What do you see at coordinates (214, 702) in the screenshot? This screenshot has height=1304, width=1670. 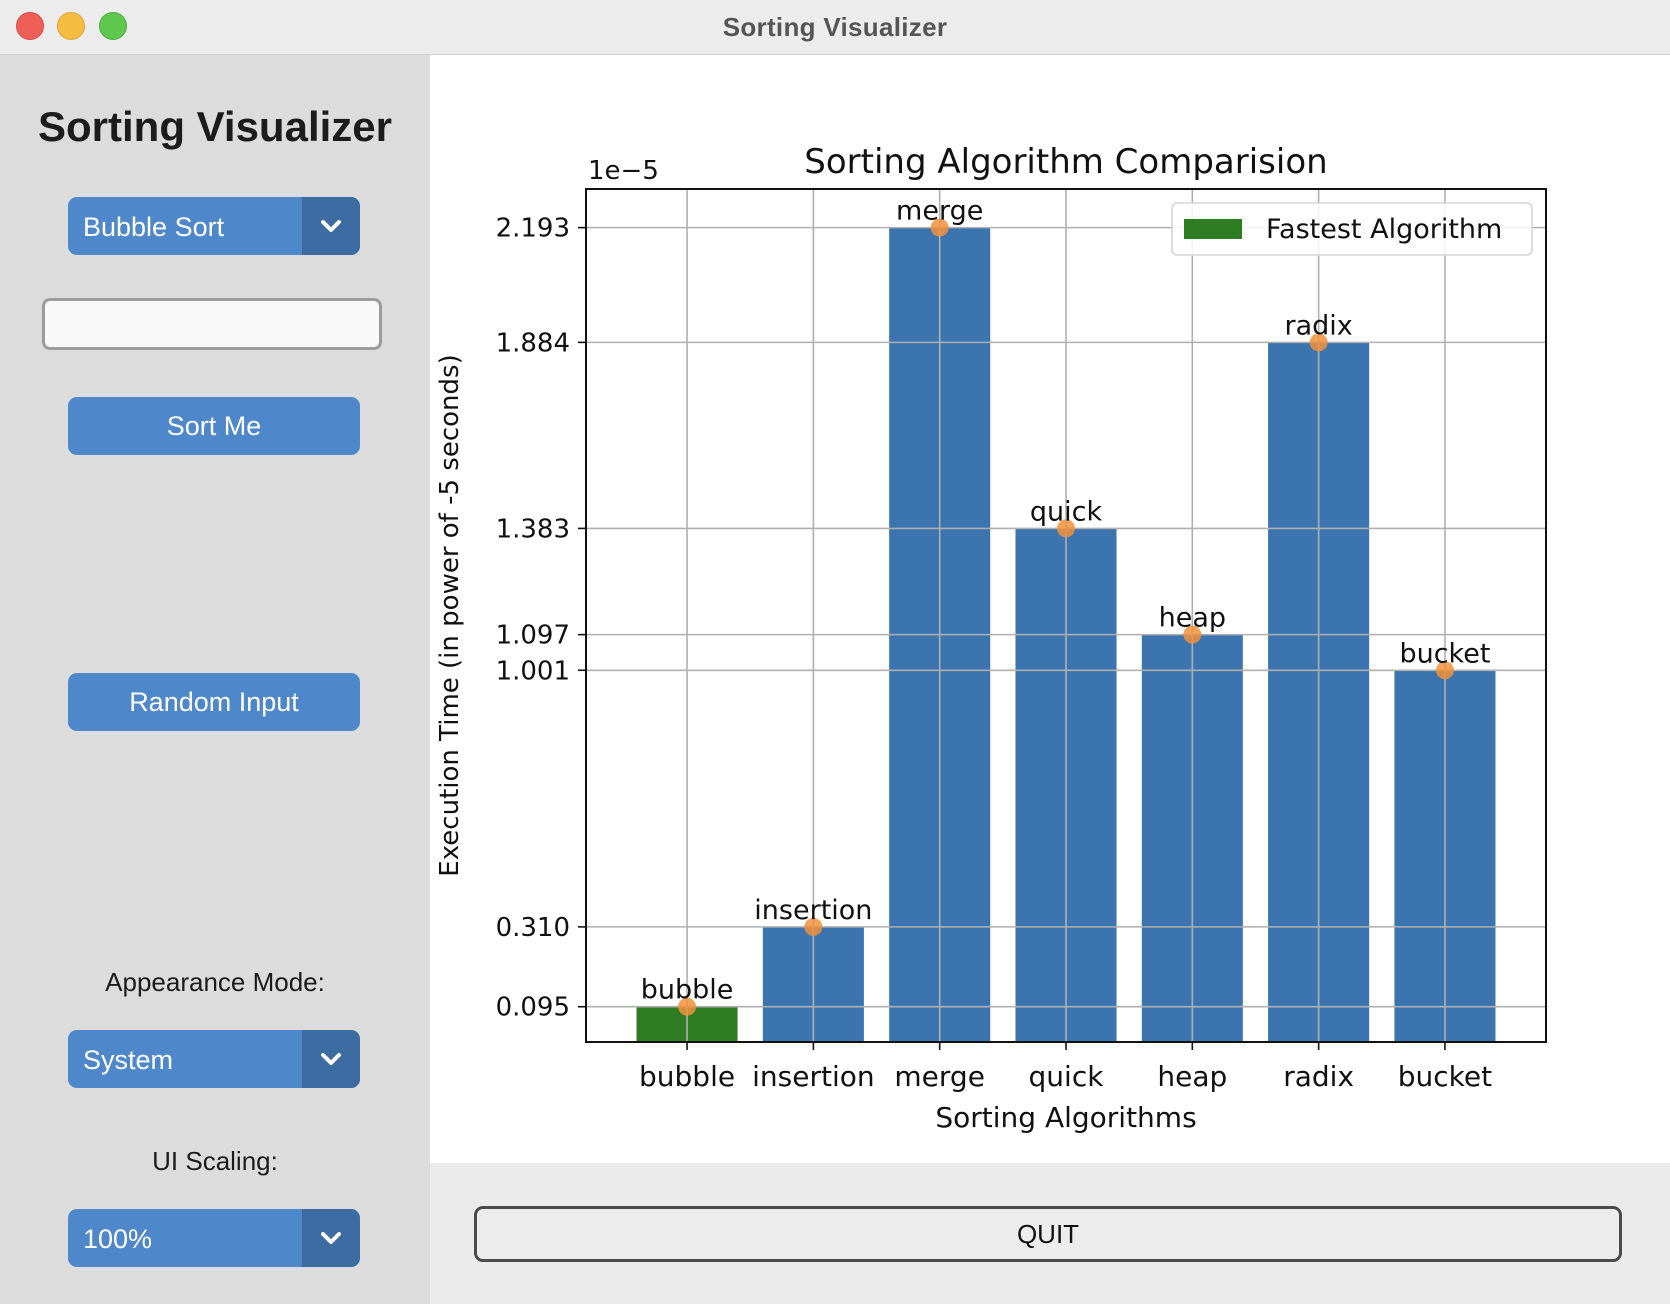 I see `random-input-button: Random Input` at bounding box center [214, 702].